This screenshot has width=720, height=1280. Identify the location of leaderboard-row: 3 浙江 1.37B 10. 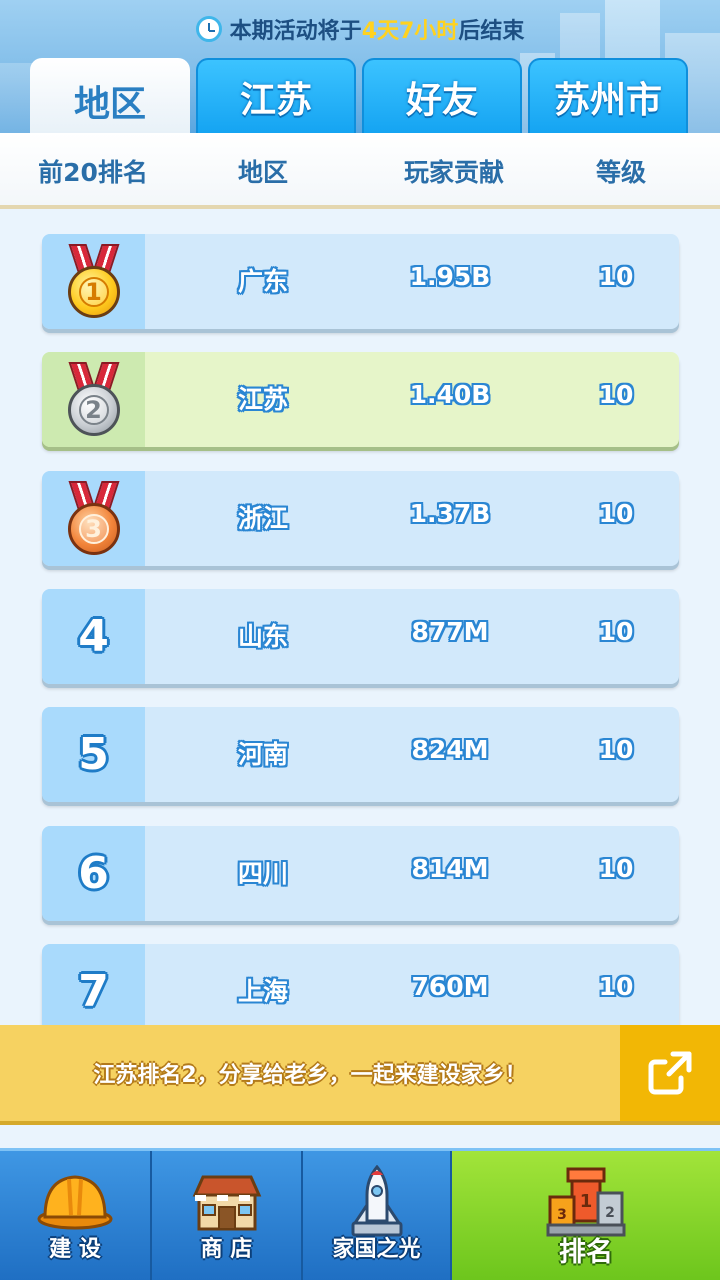
(360, 518).